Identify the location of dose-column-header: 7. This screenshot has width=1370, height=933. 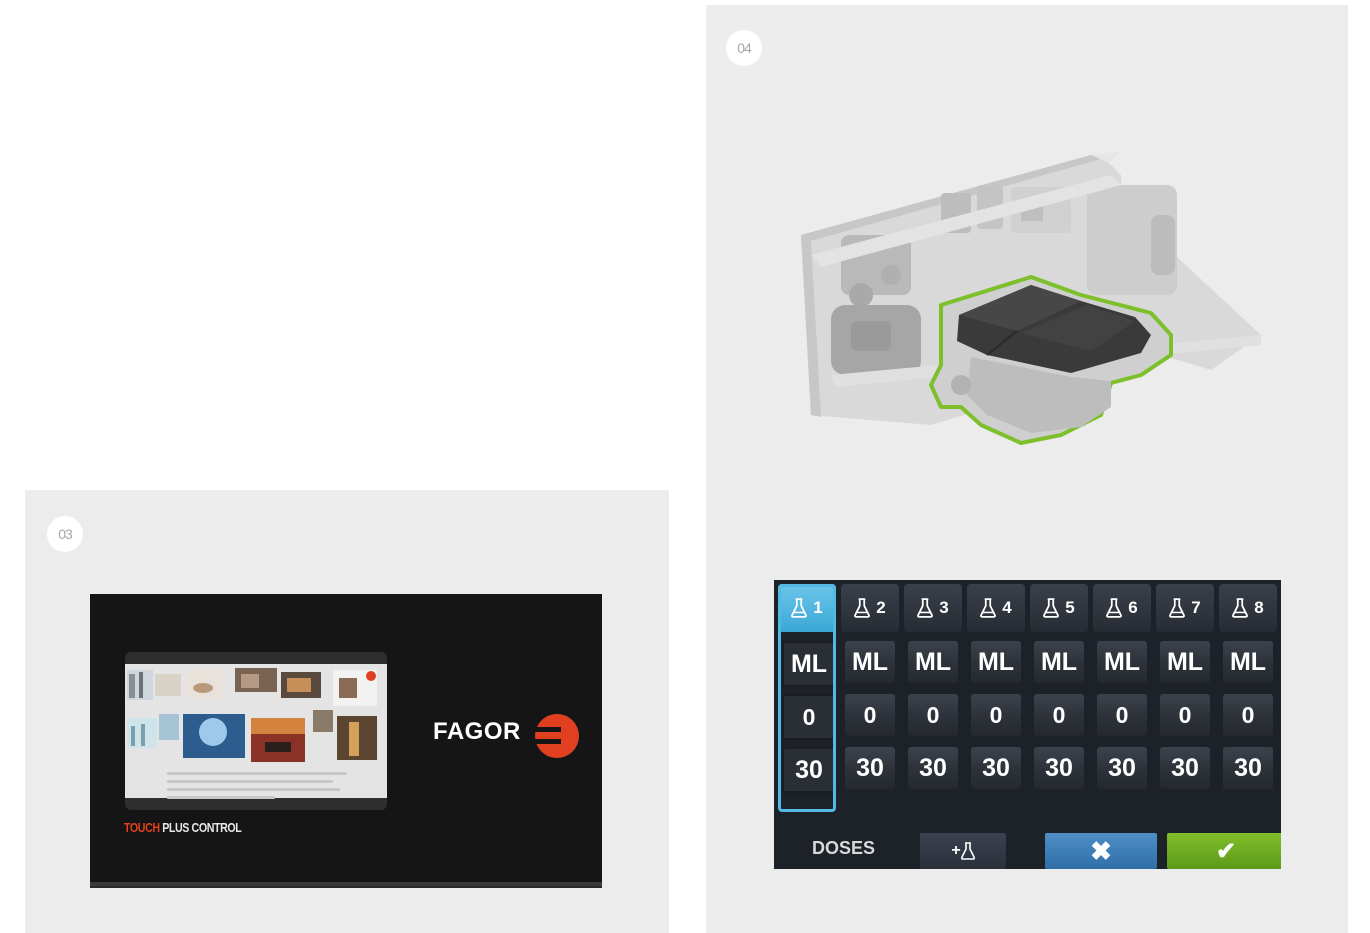
(1185, 608).